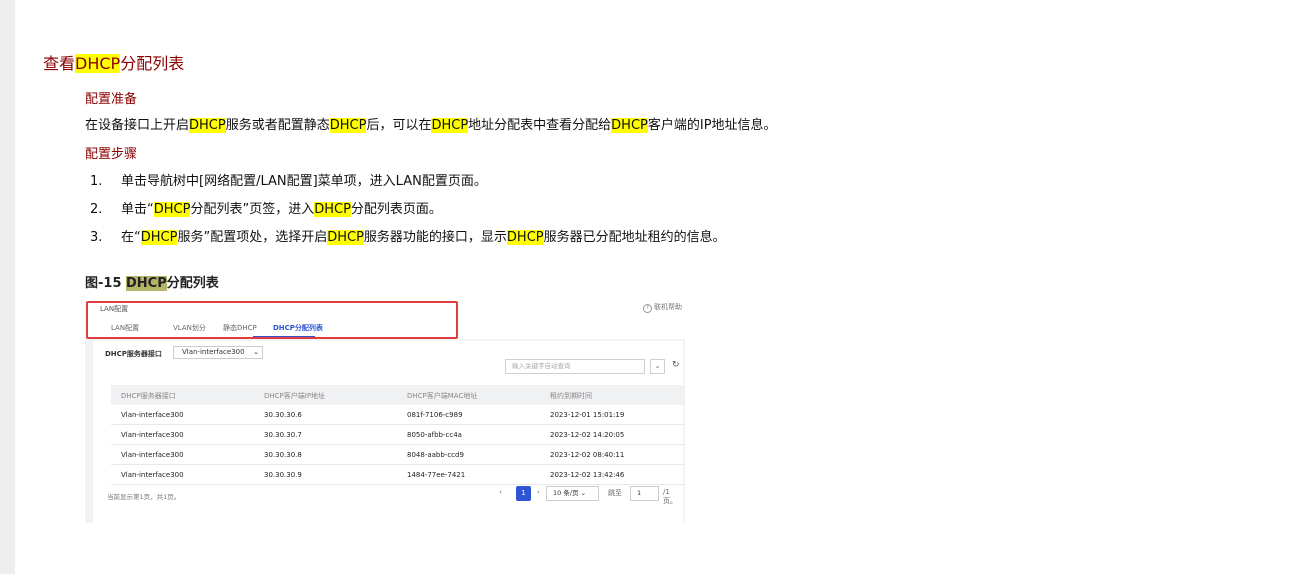  I want to click on table-cell: 2023-12-01 15:01:19, so click(587, 415).